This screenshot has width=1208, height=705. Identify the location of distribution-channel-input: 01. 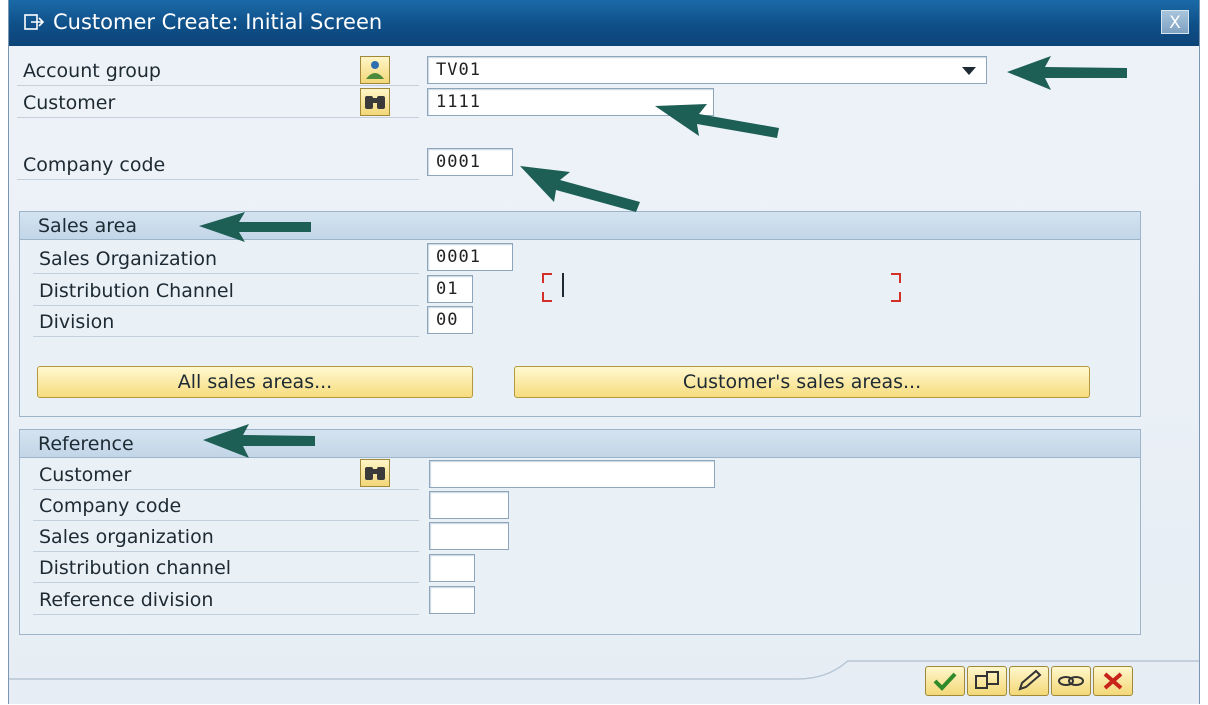
(450, 289).